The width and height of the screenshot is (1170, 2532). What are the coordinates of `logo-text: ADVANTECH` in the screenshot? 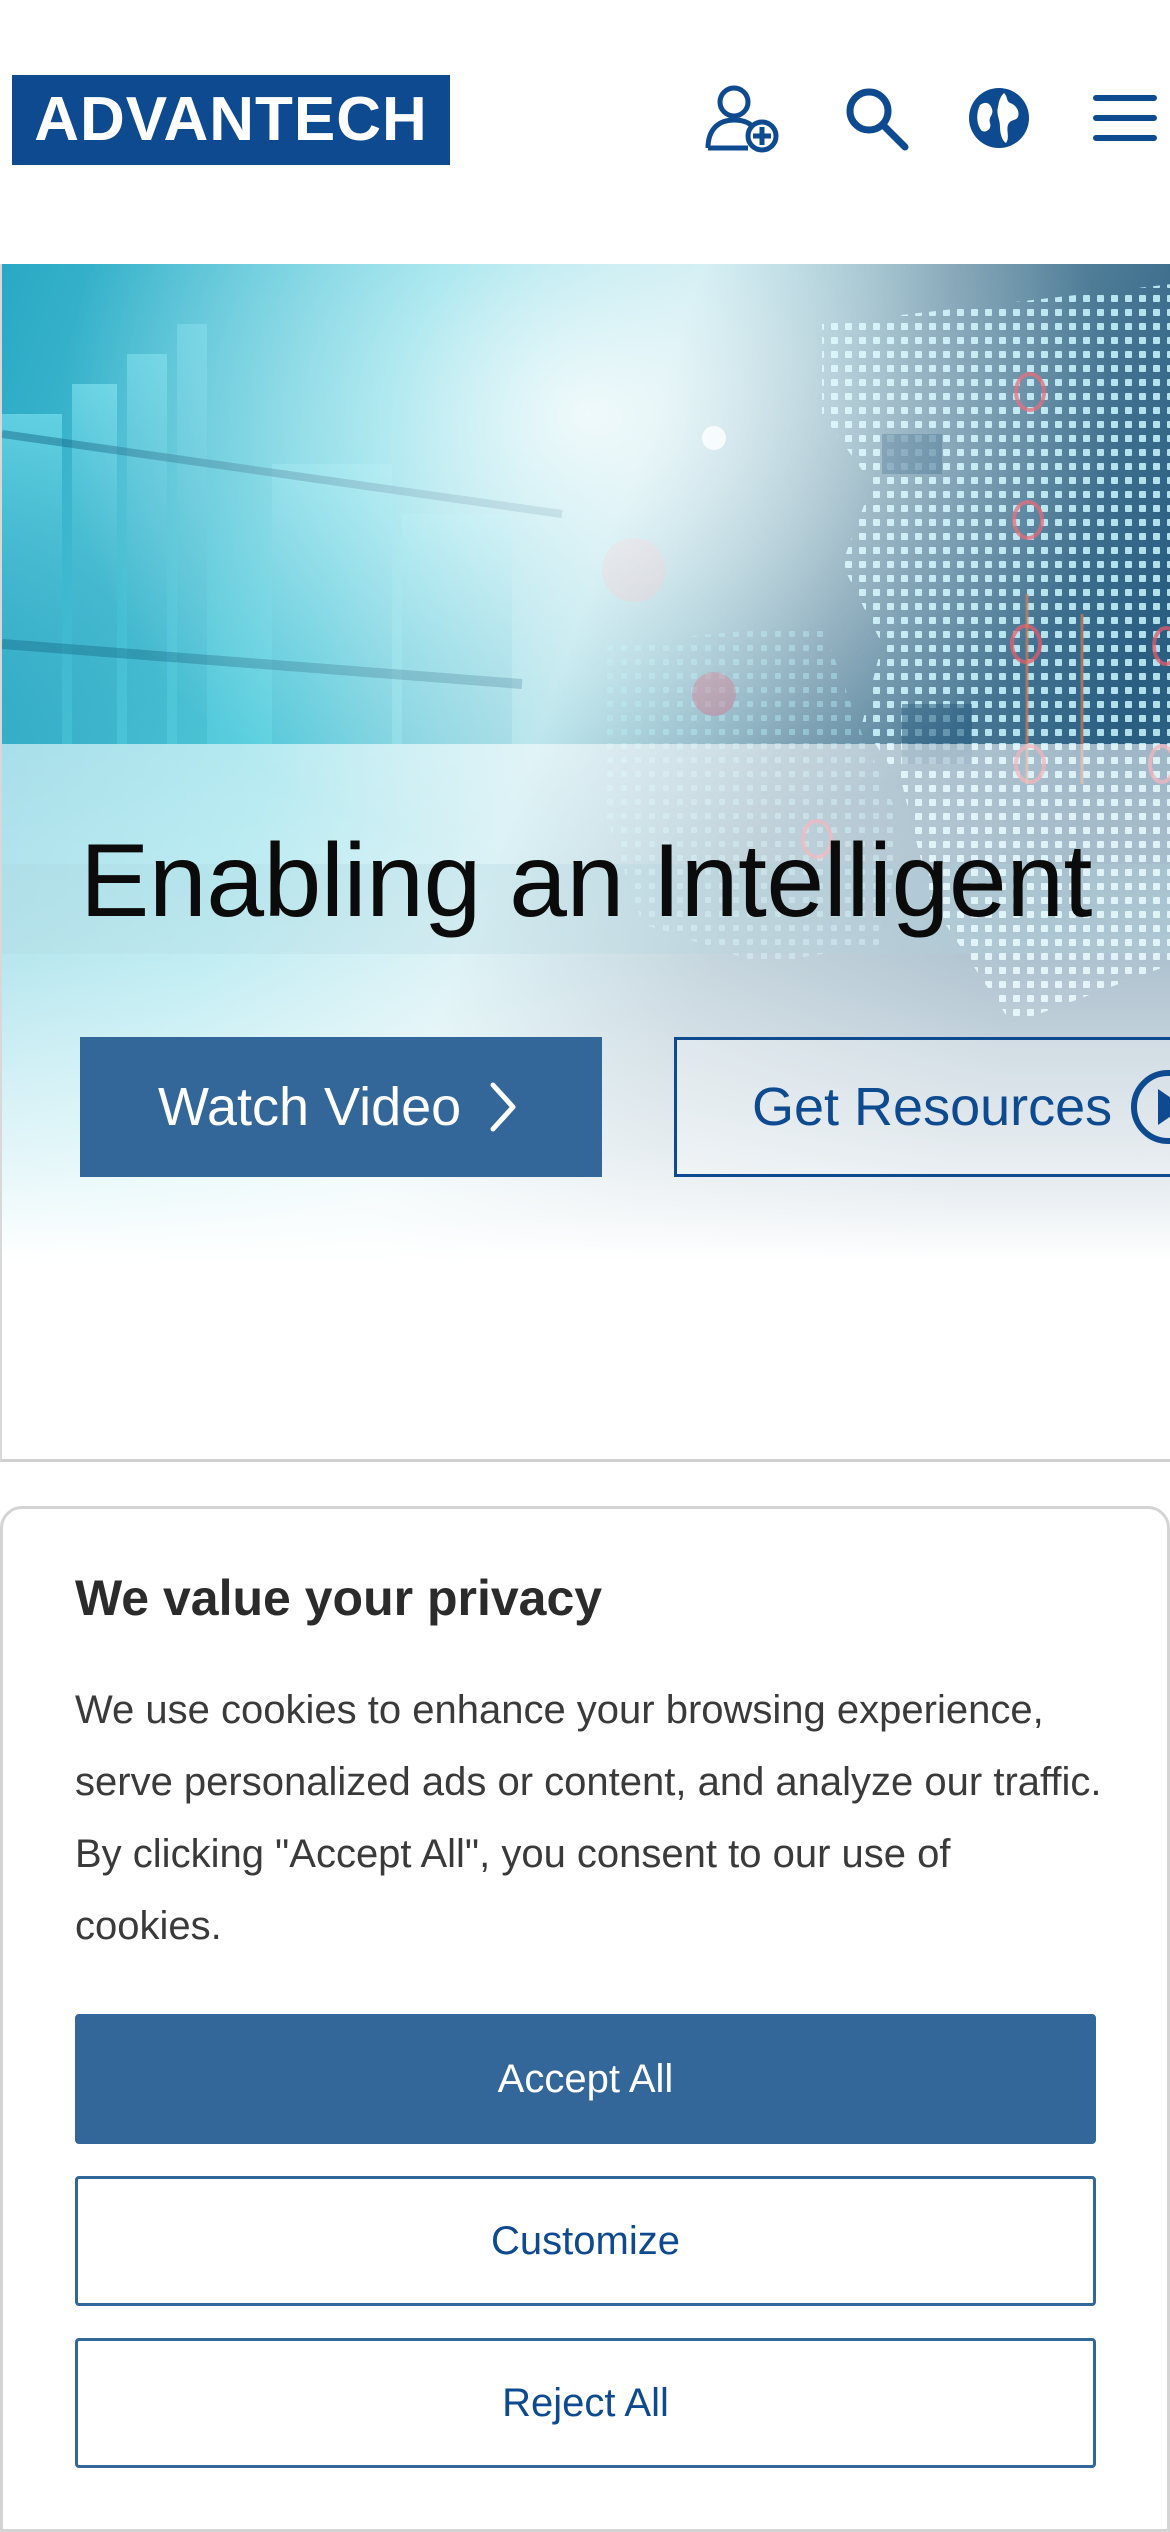 It's located at (231, 119).